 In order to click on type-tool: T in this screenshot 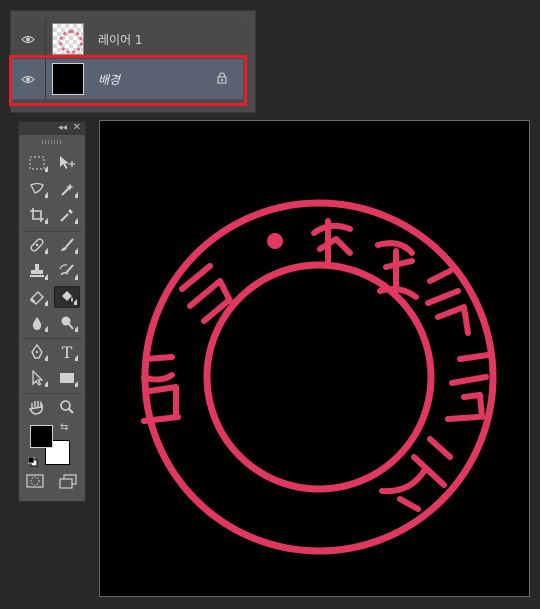, I will do `click(67, 352)`.